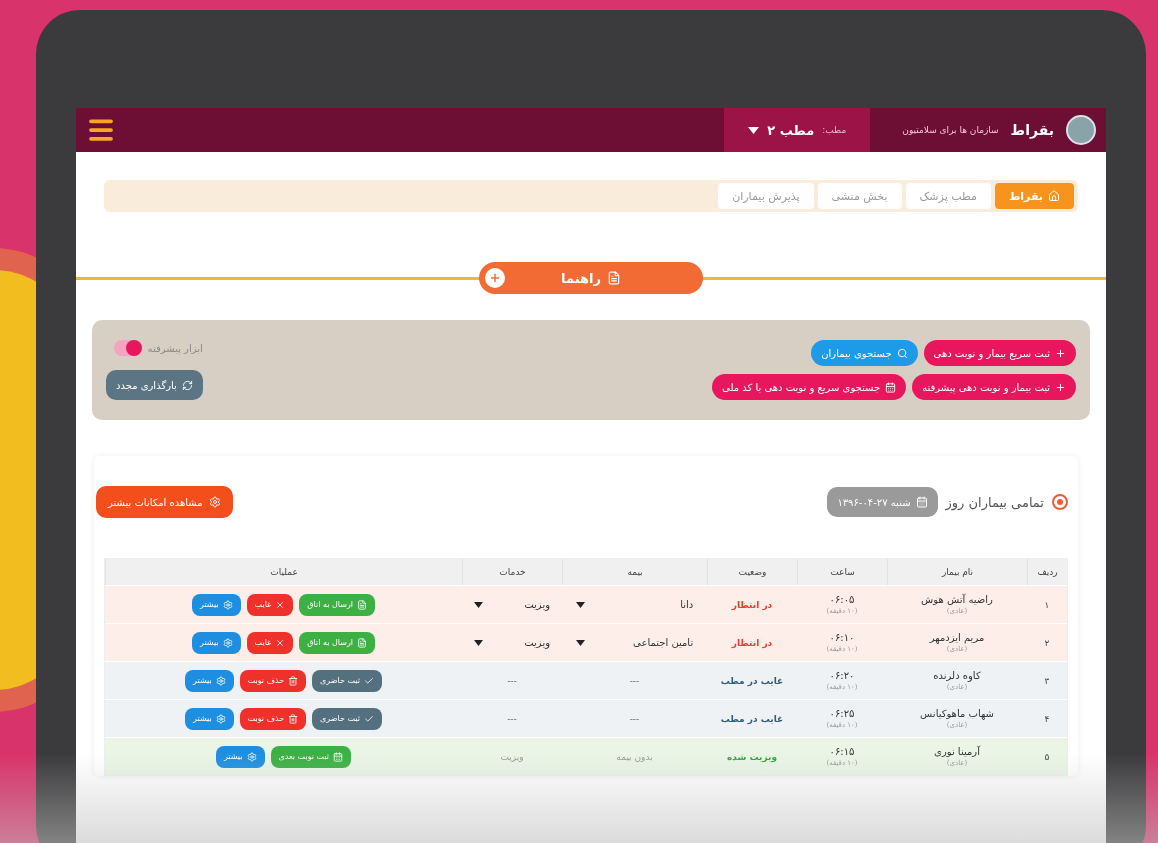  What do you see at coordinates (1047, 643) in the screenshot?
I see `row-number: ۲` at bounding box center [1047, 643].